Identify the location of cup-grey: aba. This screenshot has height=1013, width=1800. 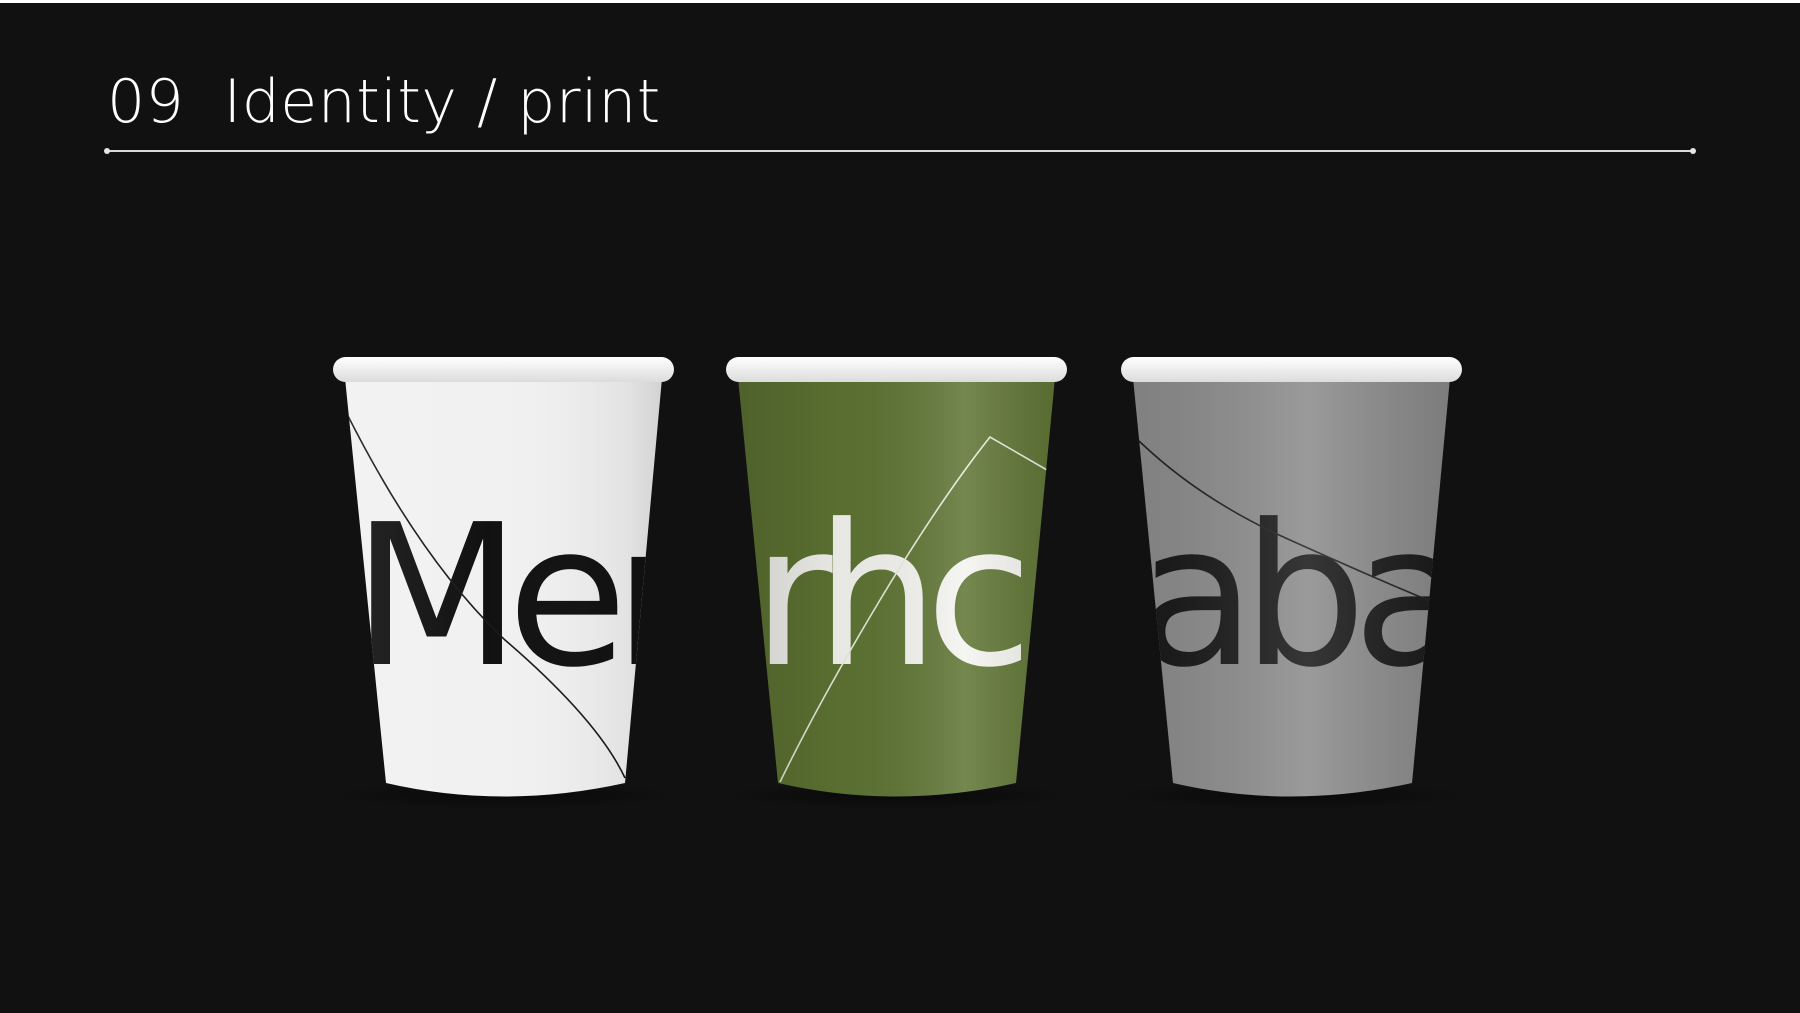
(1291, 577).